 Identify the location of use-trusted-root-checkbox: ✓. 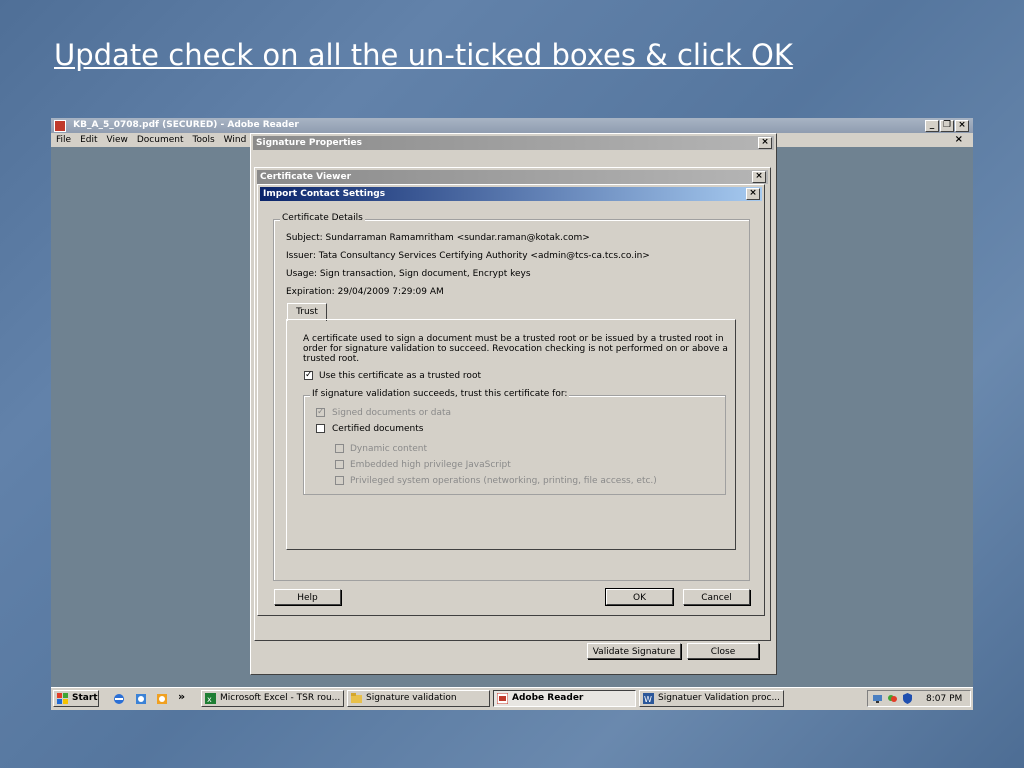
(308, 375).